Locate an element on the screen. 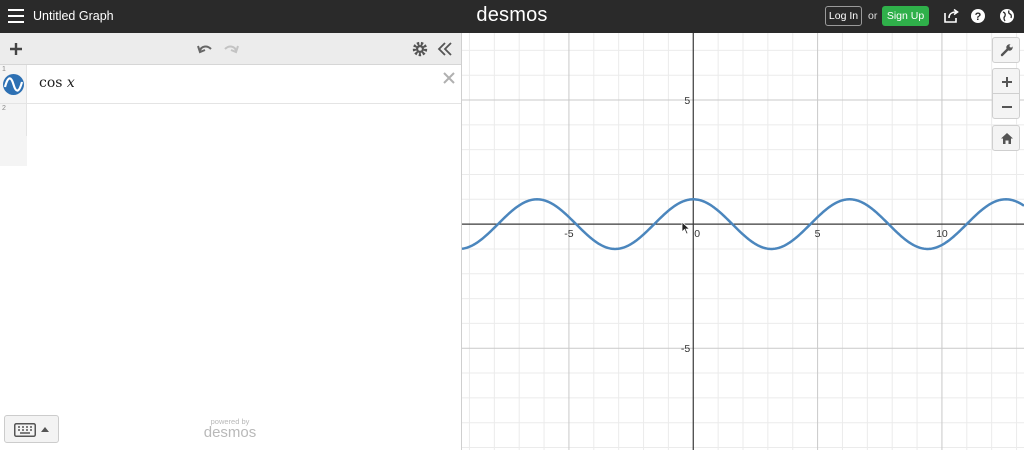  keyboard-icon is located at coordinates (25, 430).